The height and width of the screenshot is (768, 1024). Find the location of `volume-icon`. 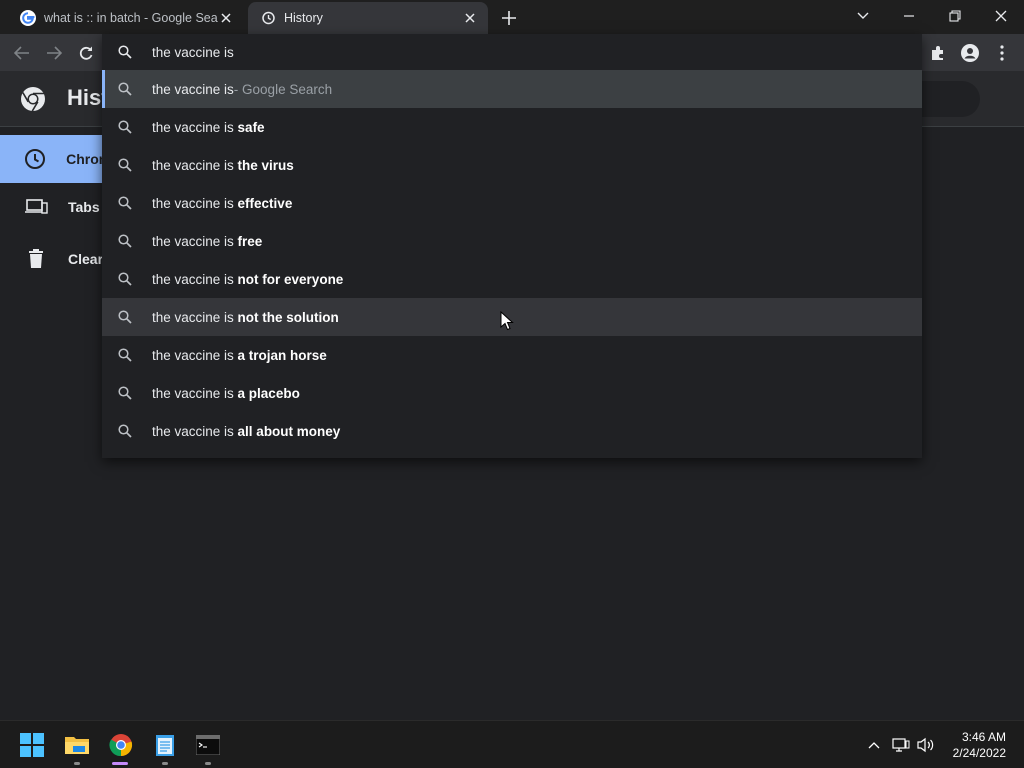

volume-icon is located at coordinates (926, 745).